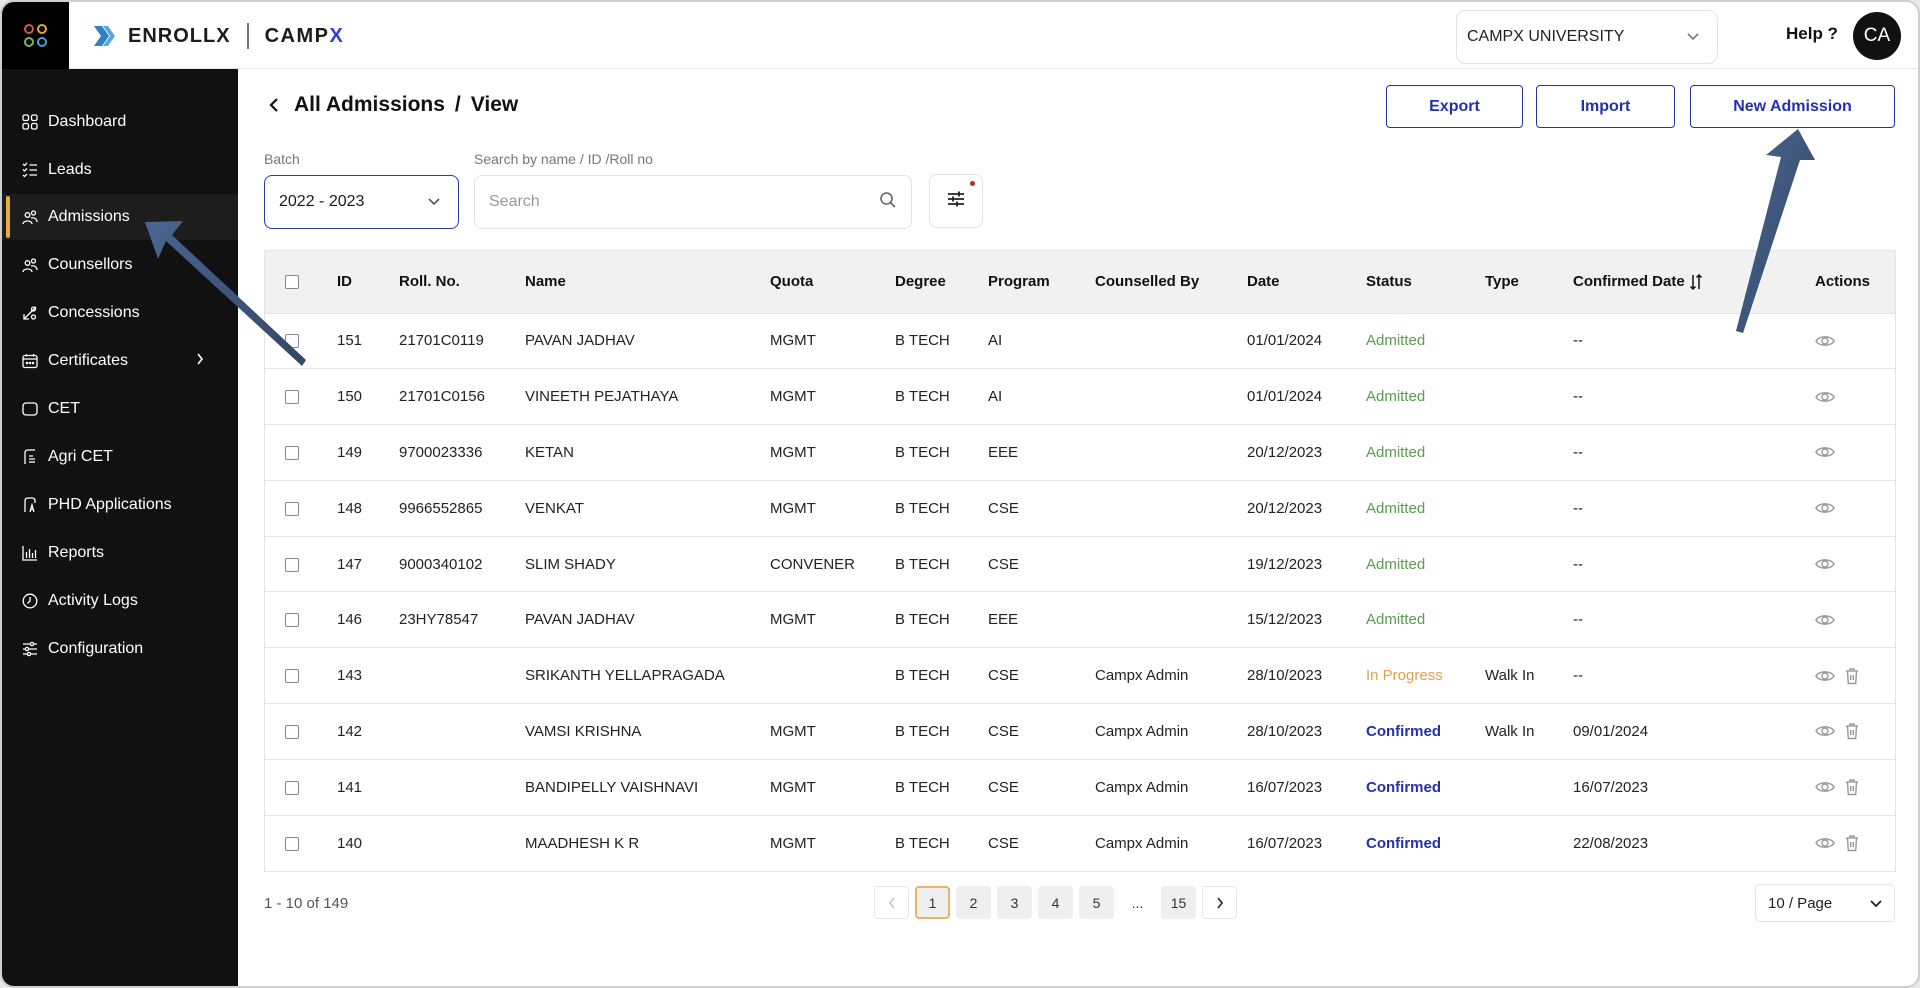 This screenshot has width=1920, height=988. I want to click on column-header-id: ID, so click(344, 282).